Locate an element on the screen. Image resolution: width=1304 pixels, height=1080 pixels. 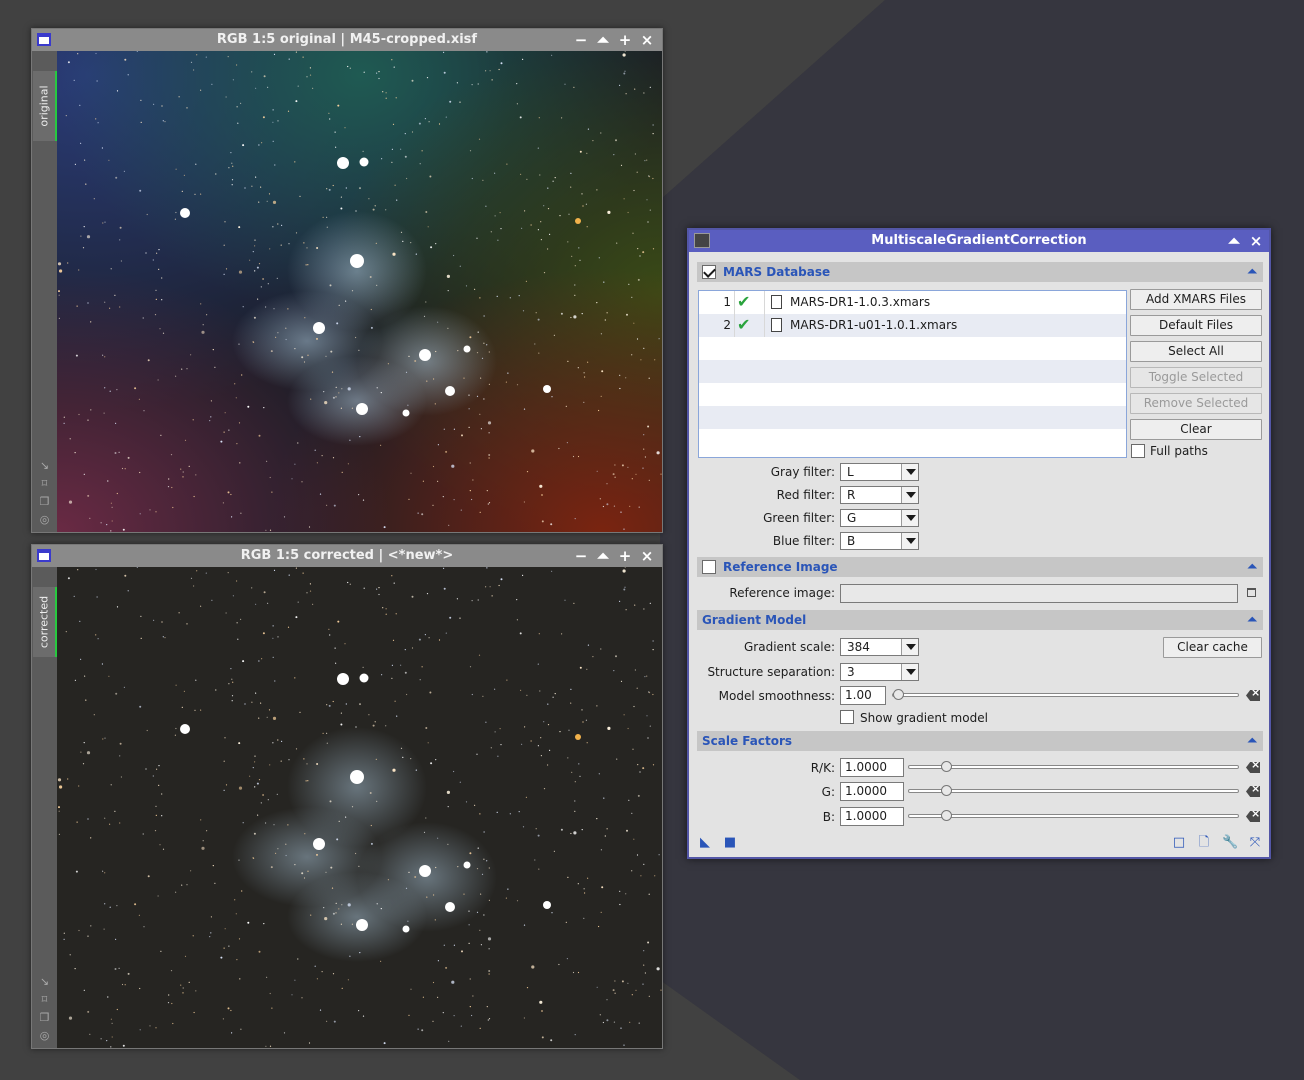
select-all-button: Select All is located at coordinates (1196, 351).